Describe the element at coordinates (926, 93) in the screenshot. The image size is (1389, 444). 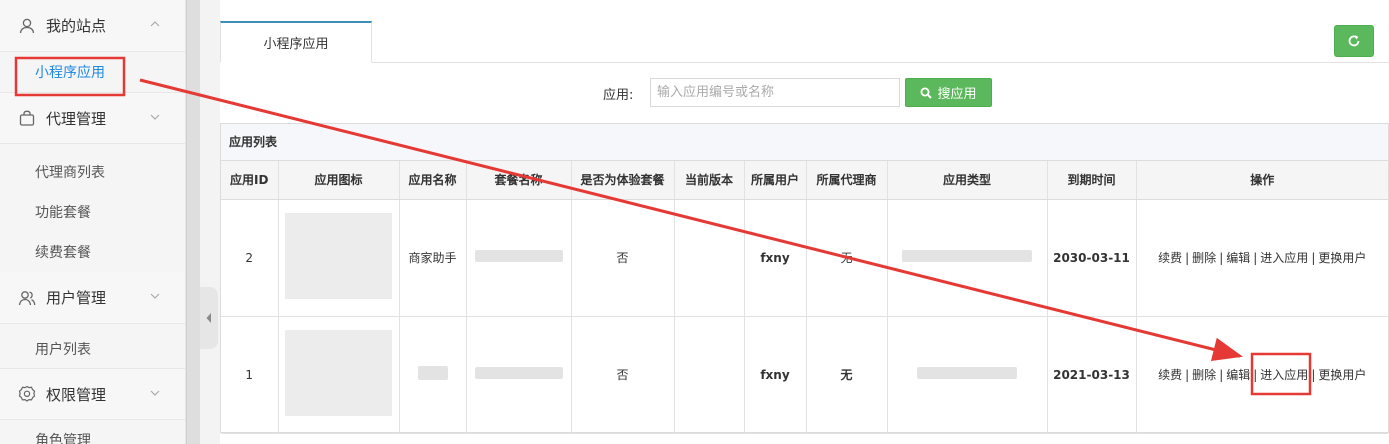
I see `search-icon` at that location.